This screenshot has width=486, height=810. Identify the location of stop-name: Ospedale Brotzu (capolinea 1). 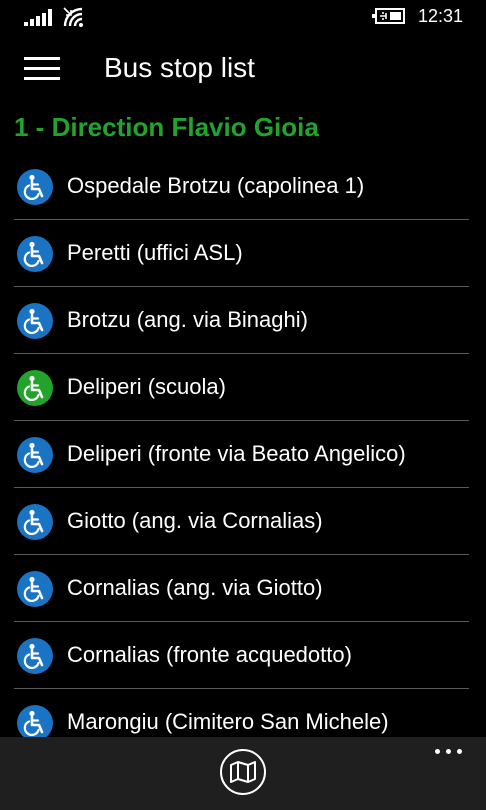
(216, 185).